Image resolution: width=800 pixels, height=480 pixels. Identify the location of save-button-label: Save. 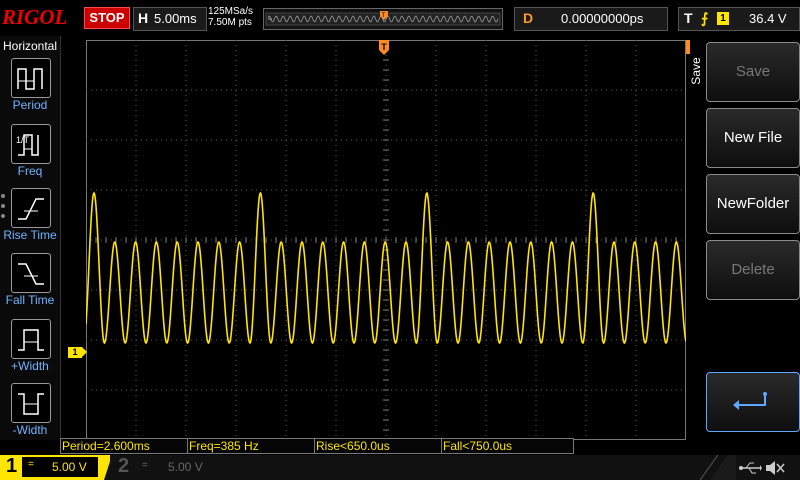
(753, 71).